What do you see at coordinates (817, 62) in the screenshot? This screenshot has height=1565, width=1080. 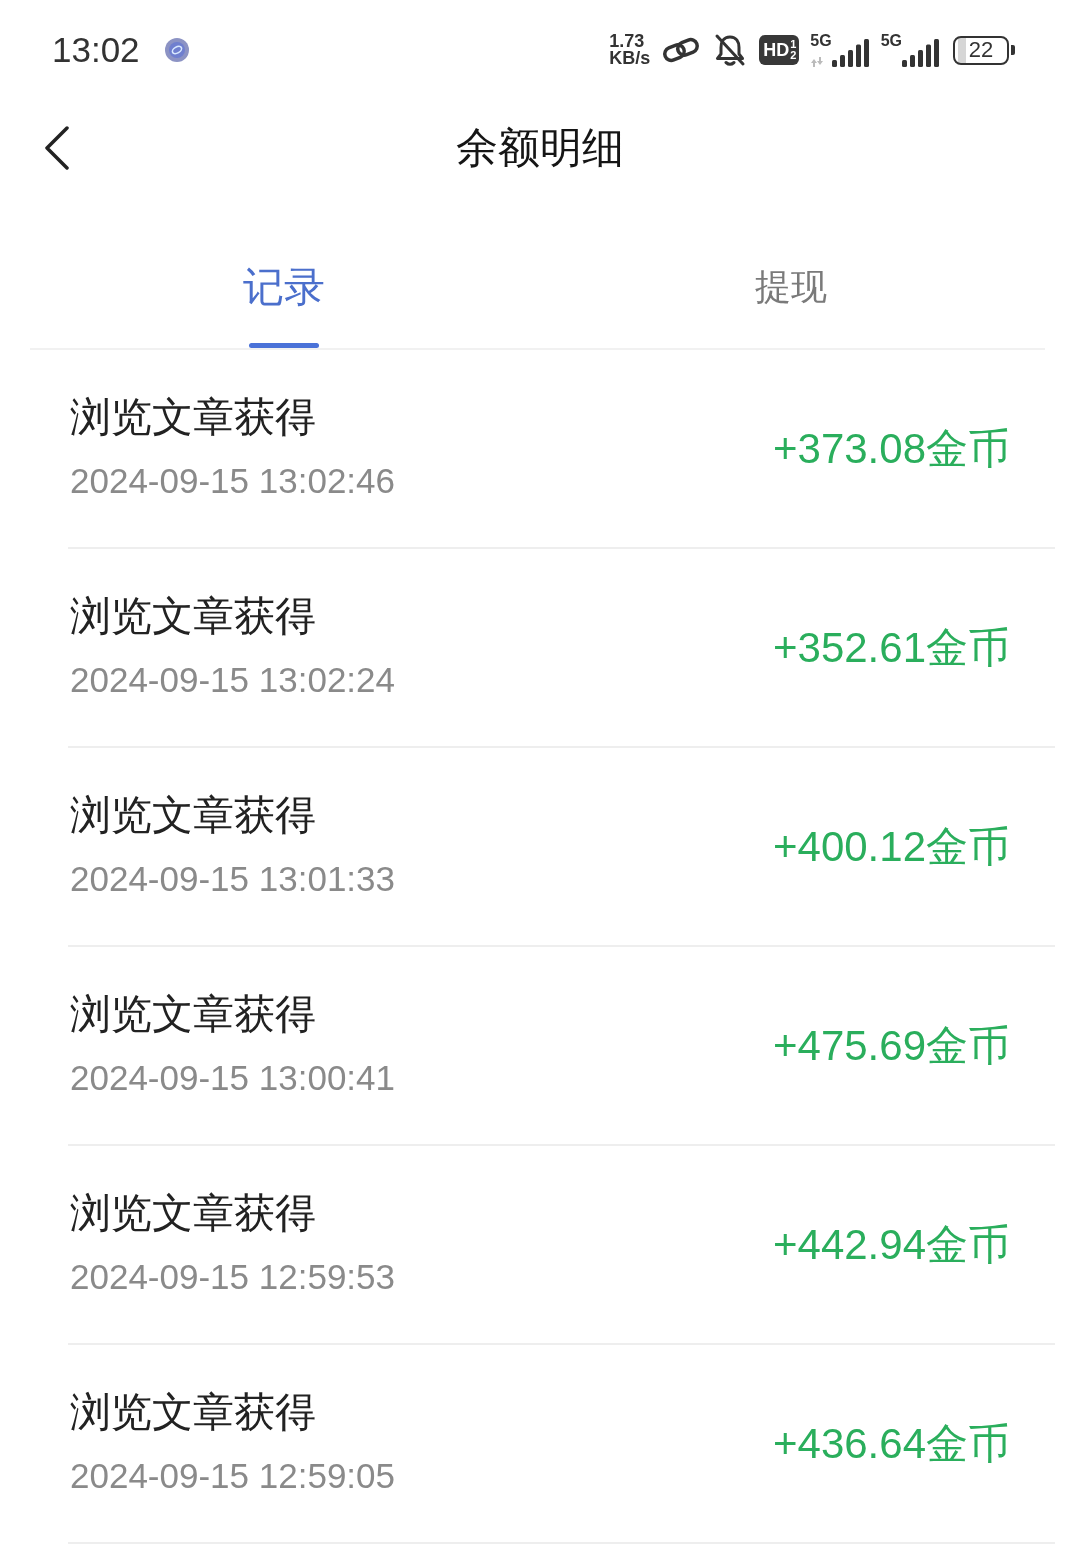 I see `data-activity-icon` at bounding box center [817, 62].